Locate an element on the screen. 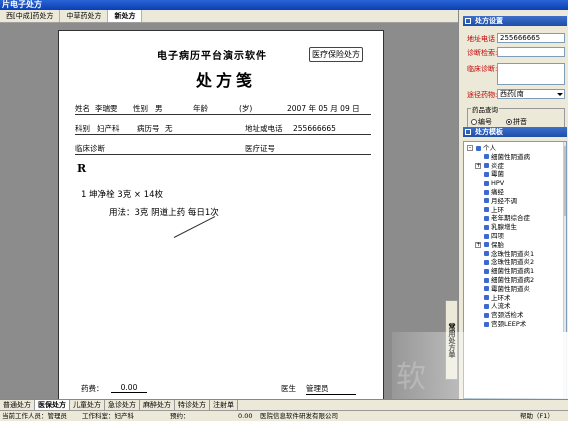 Image resolution: width=568 pixels, height=421 pixels. collapse-icon: - is located at coordinates (470, 148).